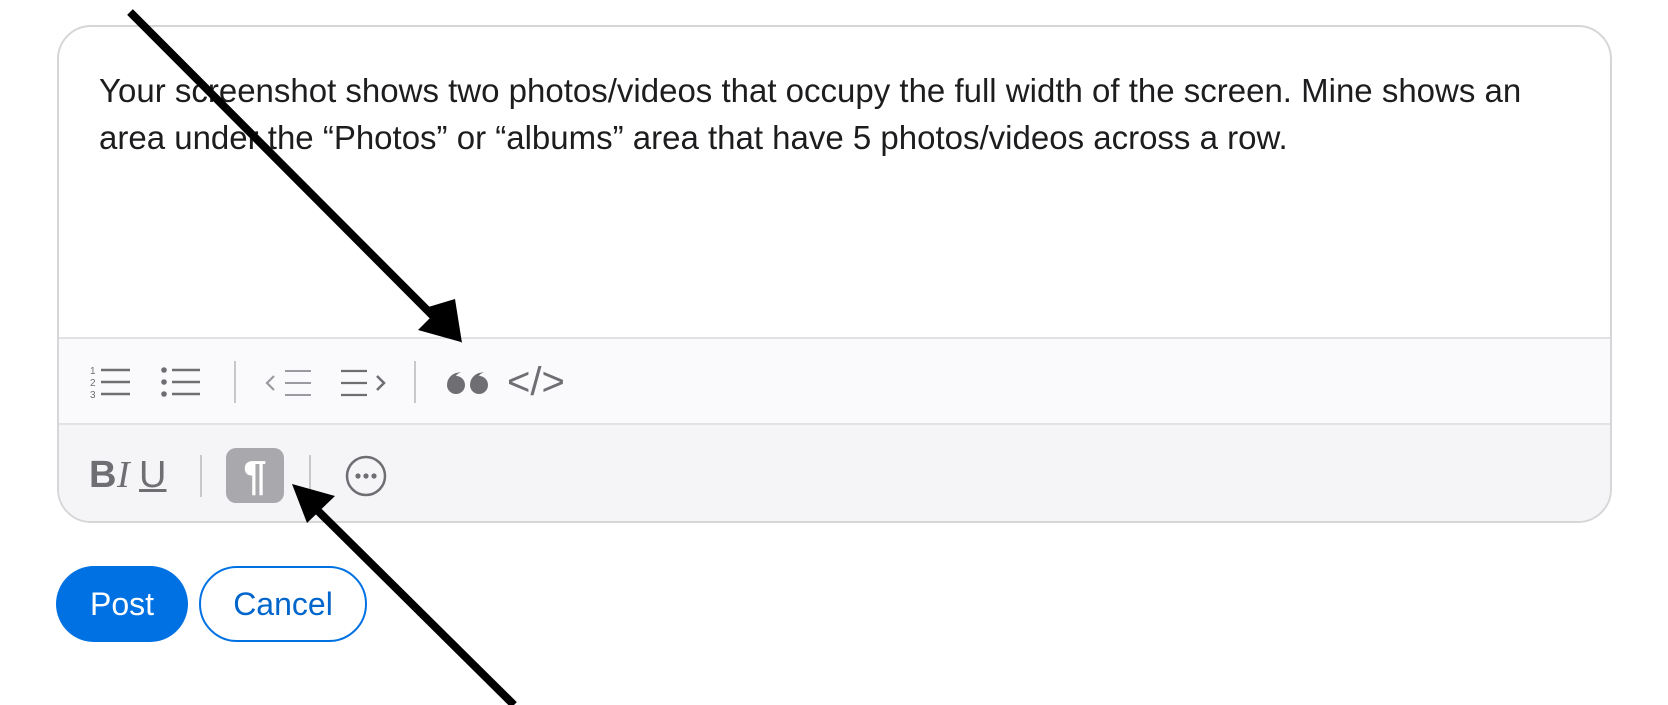 Image resolution: width=1668 pixels, height=705 pixels. What do you see at coordinates (111, 383) in the screenshot?
I see `numbered-list-icon: 1 2 3` at bounding box center [111, 383].